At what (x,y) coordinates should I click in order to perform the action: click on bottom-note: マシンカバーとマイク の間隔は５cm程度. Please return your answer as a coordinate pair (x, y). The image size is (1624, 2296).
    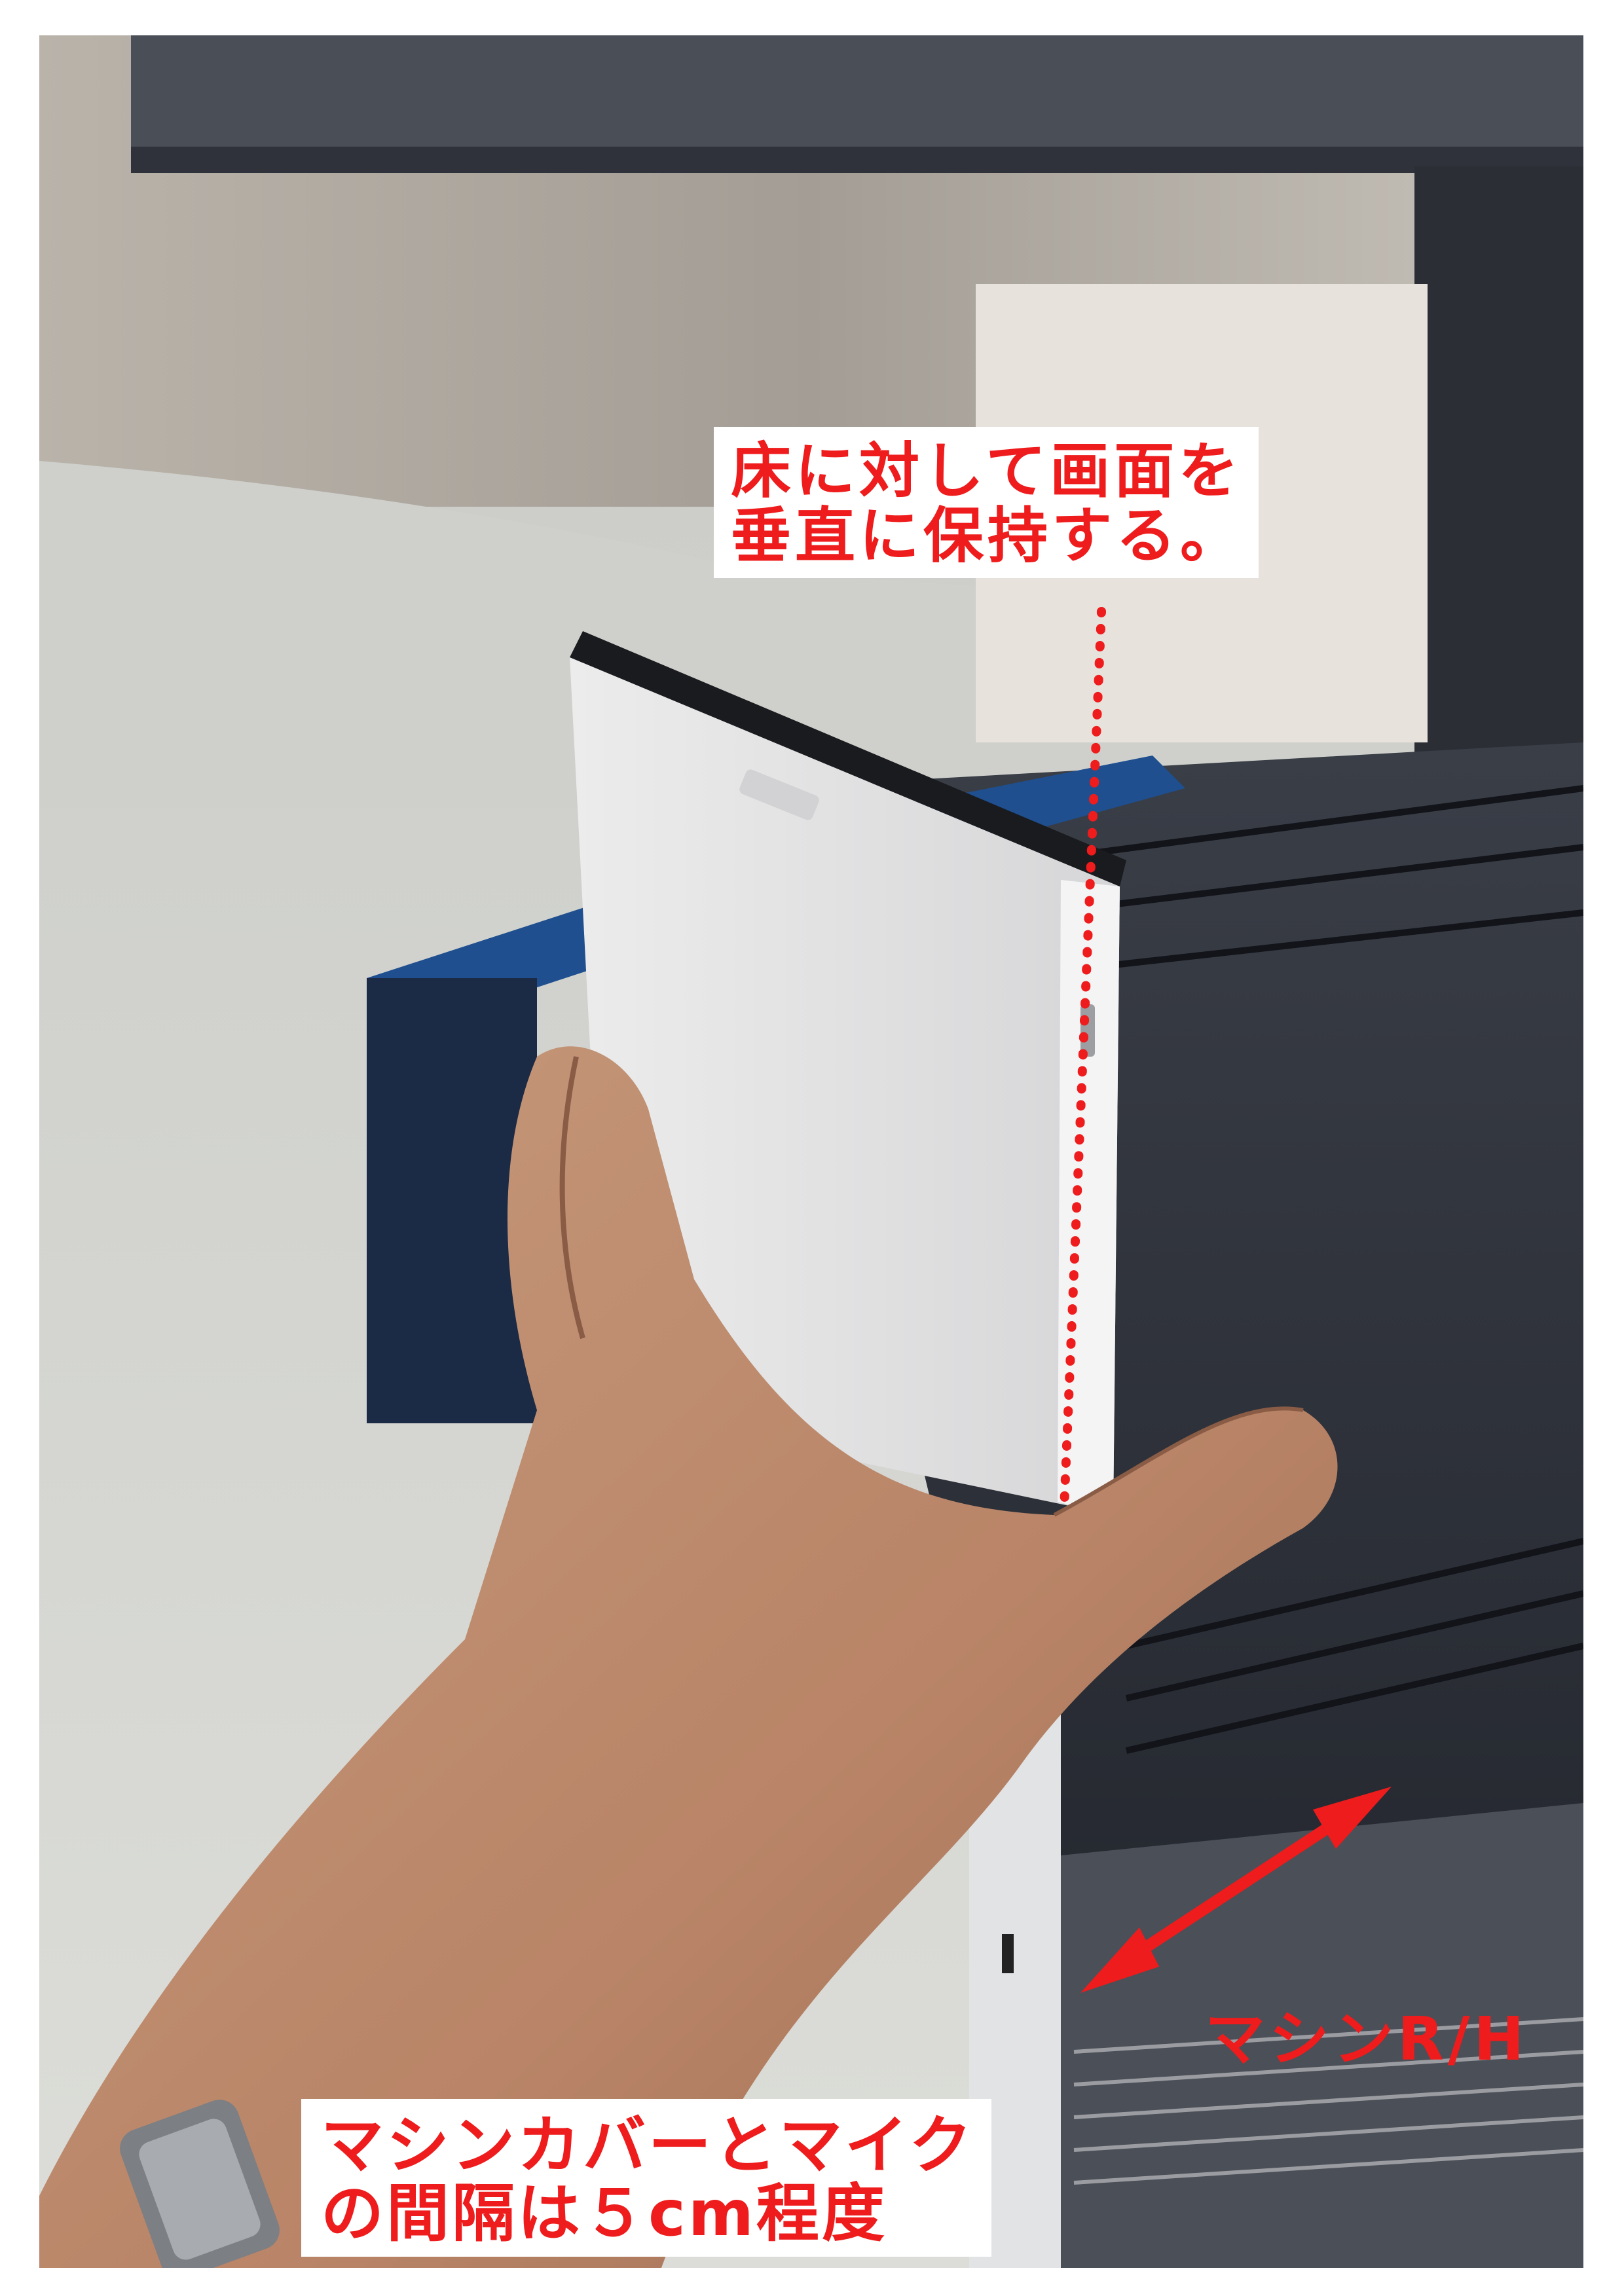
    Looking at the image, I should click on (646, 2178).